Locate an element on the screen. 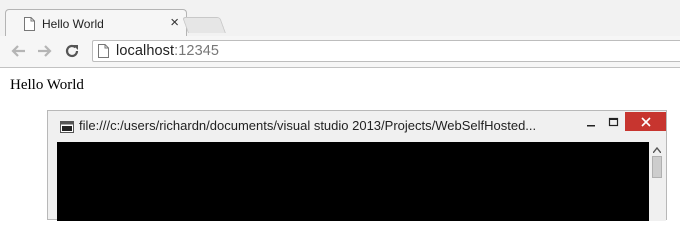  tab-title: Hello World is located at coordinates (73, 24).